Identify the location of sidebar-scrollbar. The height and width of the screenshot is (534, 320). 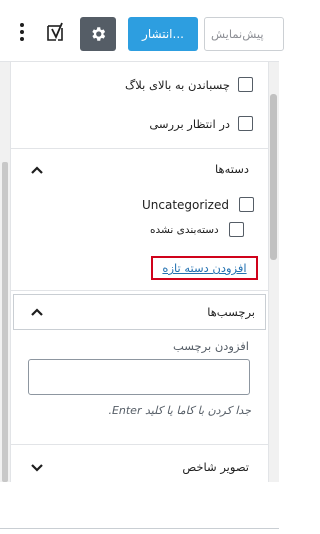
(274, 272).